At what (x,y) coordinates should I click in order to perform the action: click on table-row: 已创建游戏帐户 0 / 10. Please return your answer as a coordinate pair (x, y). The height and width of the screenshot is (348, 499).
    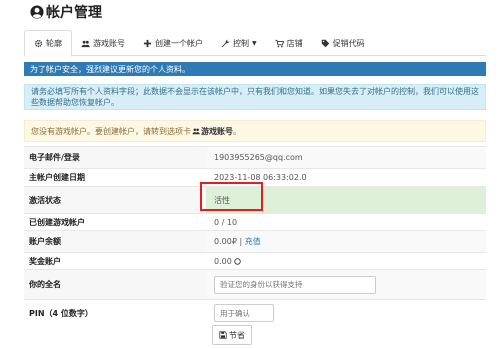
    Looking at the image, I should click on (255, 222).